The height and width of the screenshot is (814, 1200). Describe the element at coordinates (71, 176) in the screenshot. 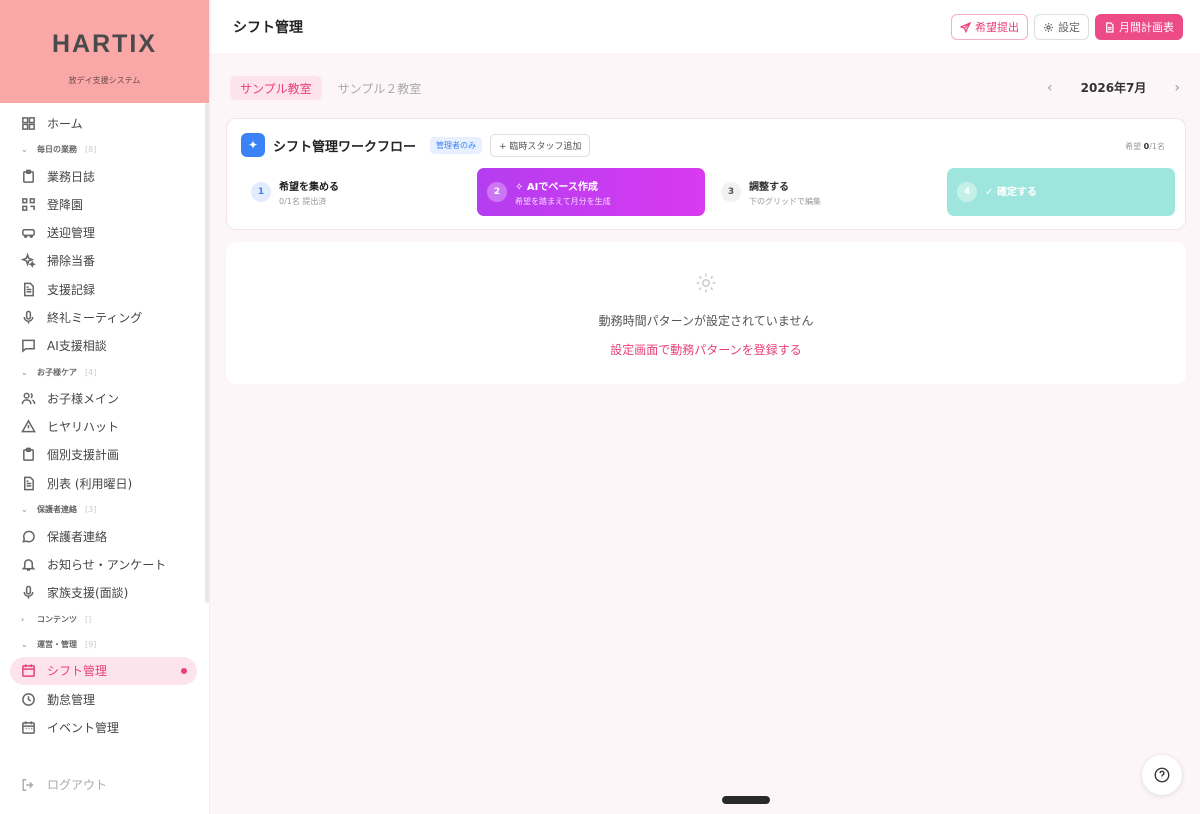

I see `sidebar-item-label: 業務日誌` at that location.